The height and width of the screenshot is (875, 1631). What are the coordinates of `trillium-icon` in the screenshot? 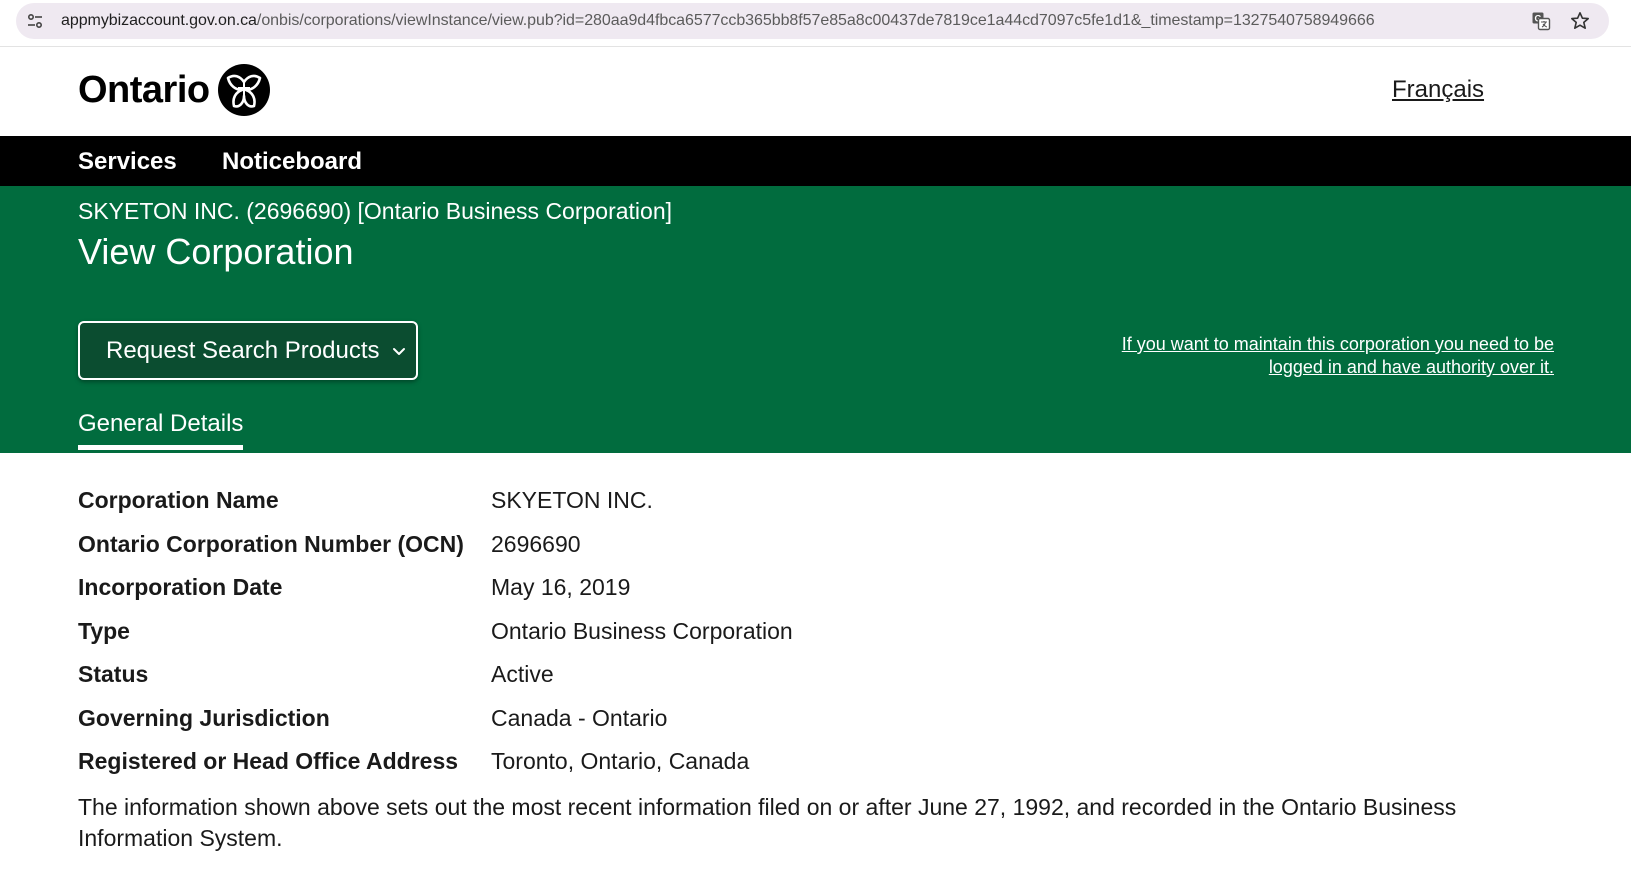 It's located at (243, 90).